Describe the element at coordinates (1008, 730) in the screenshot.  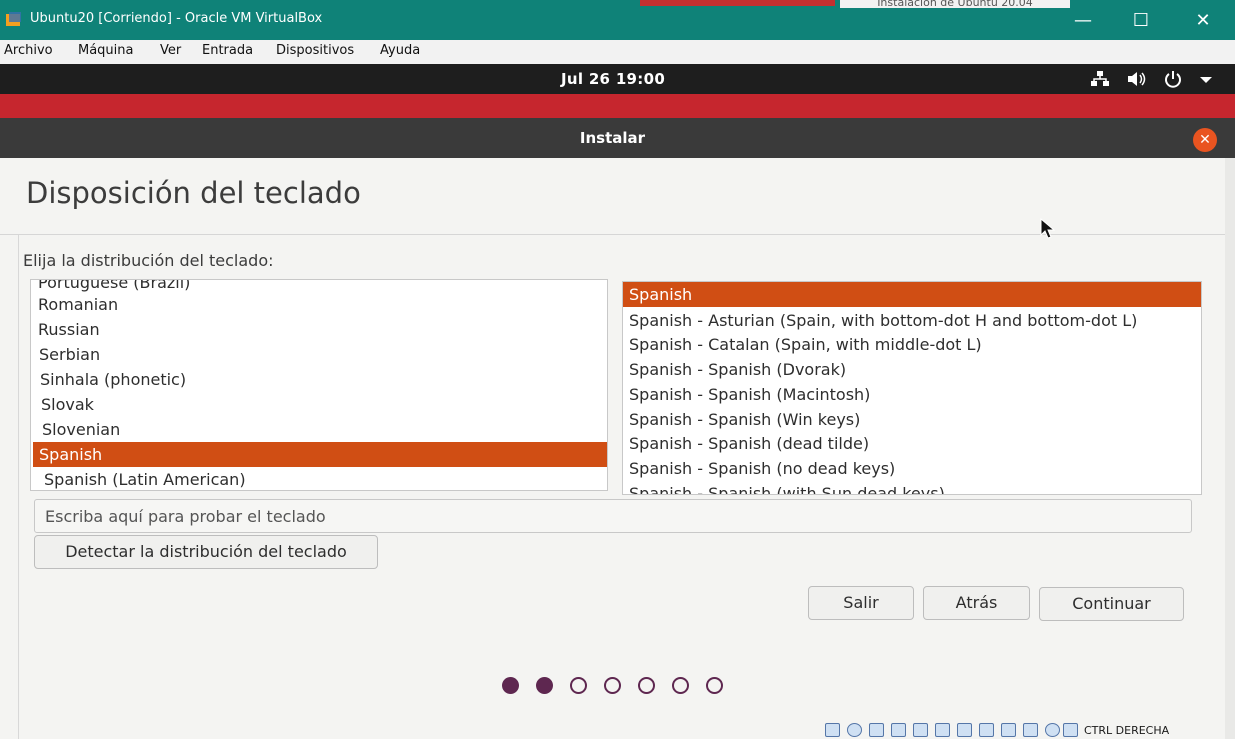
I see `cpu-icon` at that location.